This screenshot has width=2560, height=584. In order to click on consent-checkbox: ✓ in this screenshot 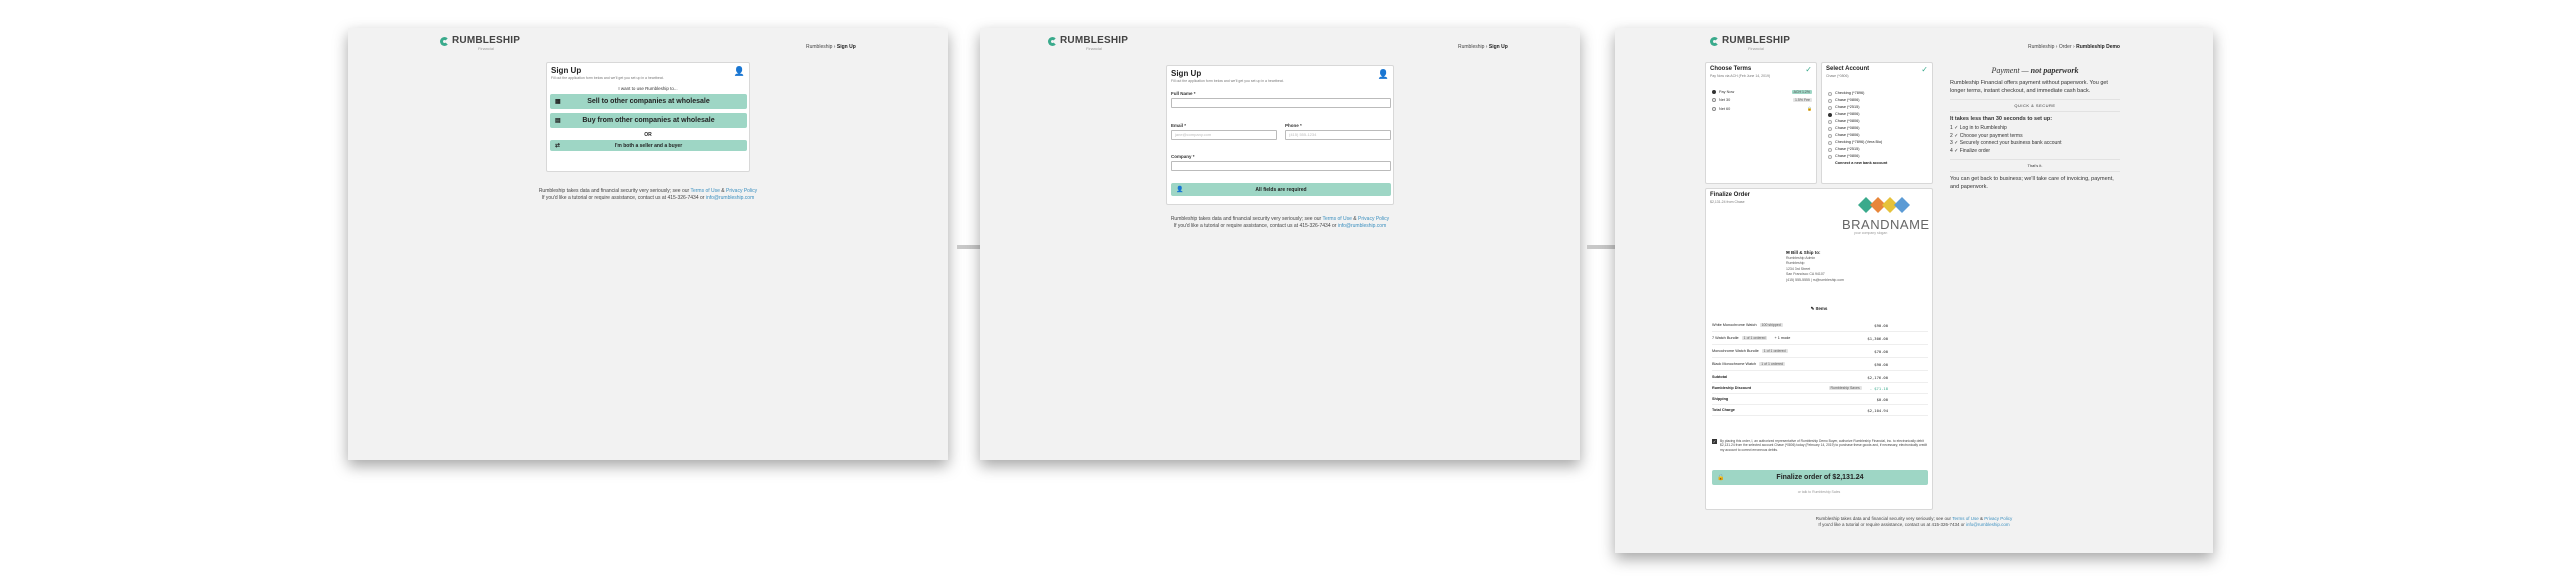, I will do `click(1714, 441)`.